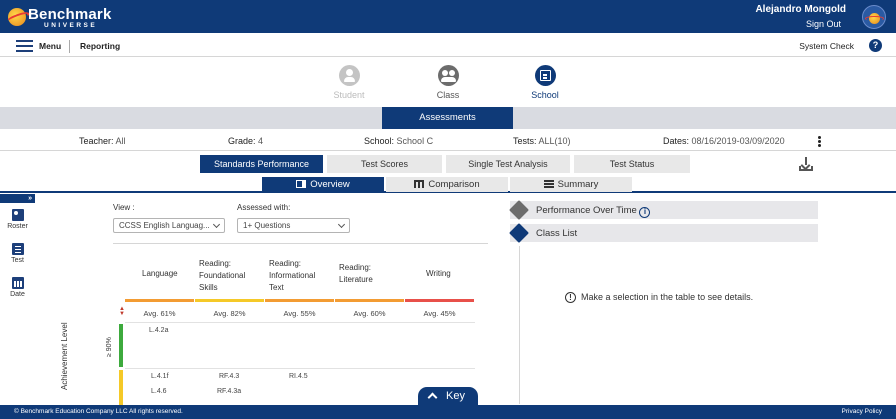 Image resolution: width=896 pixels, height=419 pixels. I want to click on level-class: Class, so click(448, 82).